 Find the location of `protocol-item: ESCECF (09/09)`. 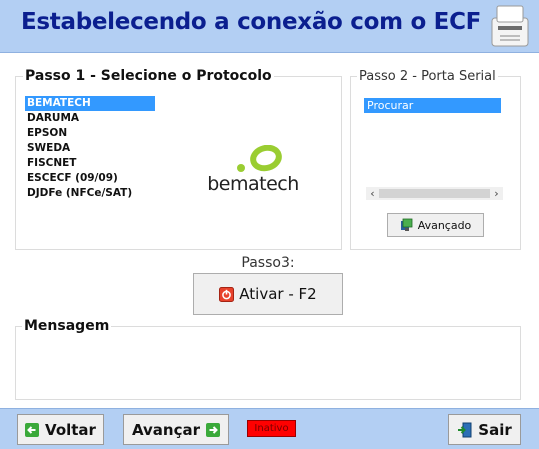

protocol-item: ESCECF (09/09) is located at coordinates (90, 178).